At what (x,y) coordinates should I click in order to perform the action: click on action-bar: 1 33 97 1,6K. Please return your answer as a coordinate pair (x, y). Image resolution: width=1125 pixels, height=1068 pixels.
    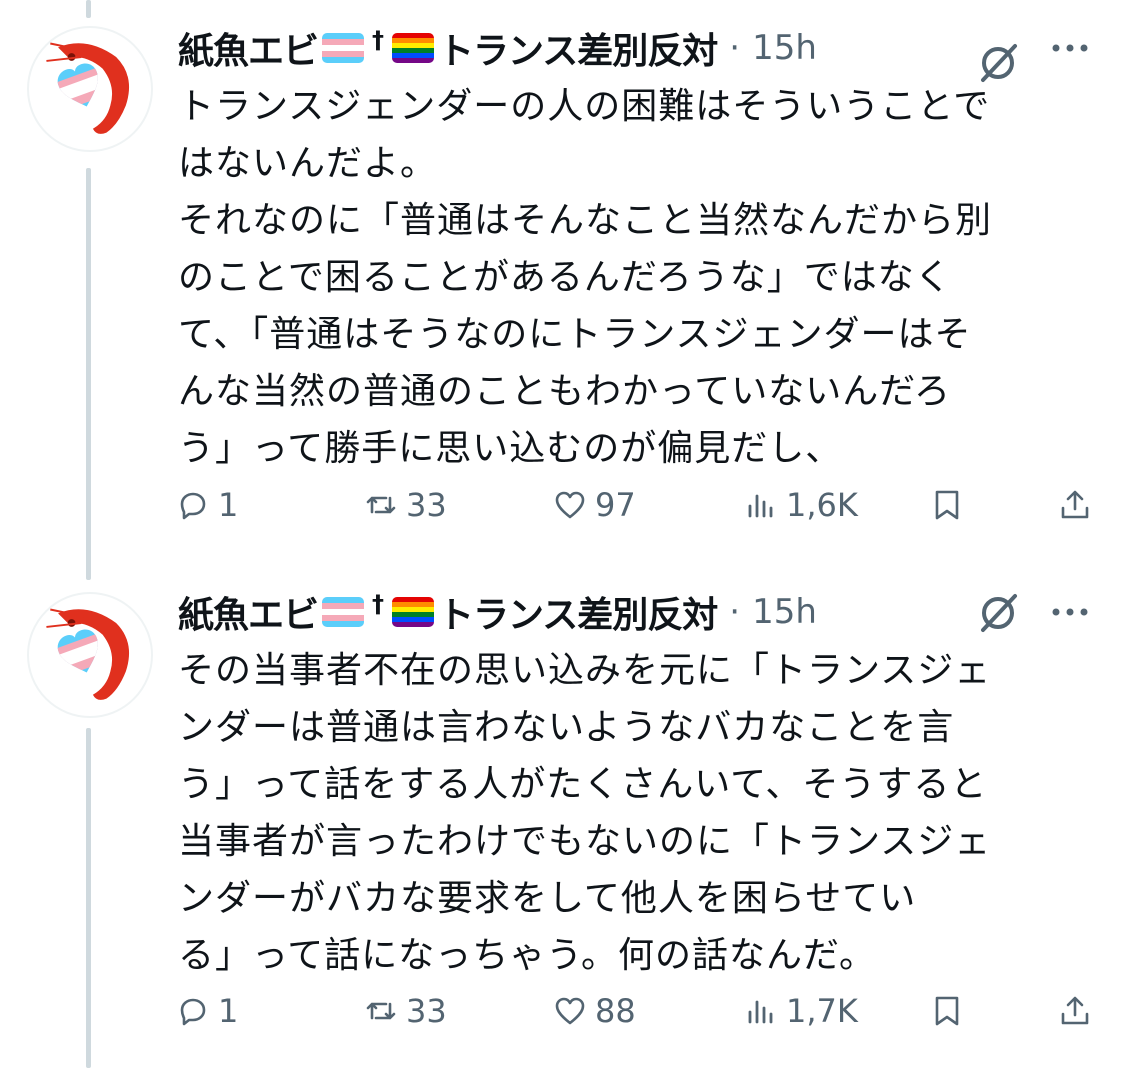
    Looking at the image, I should click on (562, 505).